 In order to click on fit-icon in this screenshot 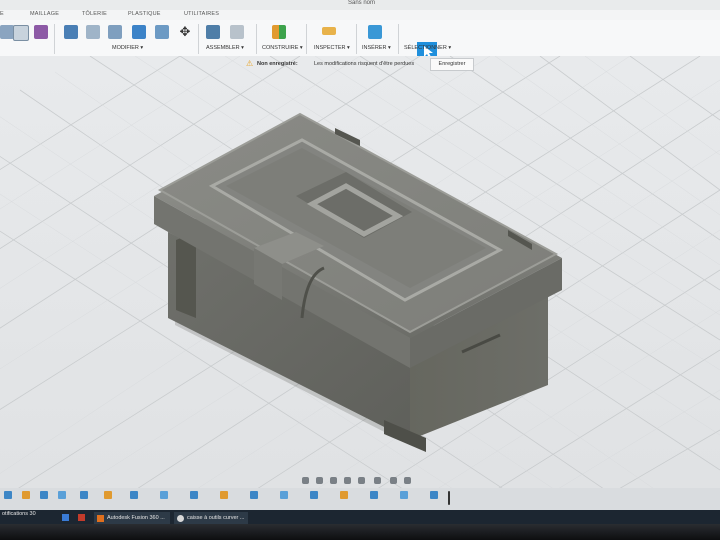, I will do `click(361, 480)`.